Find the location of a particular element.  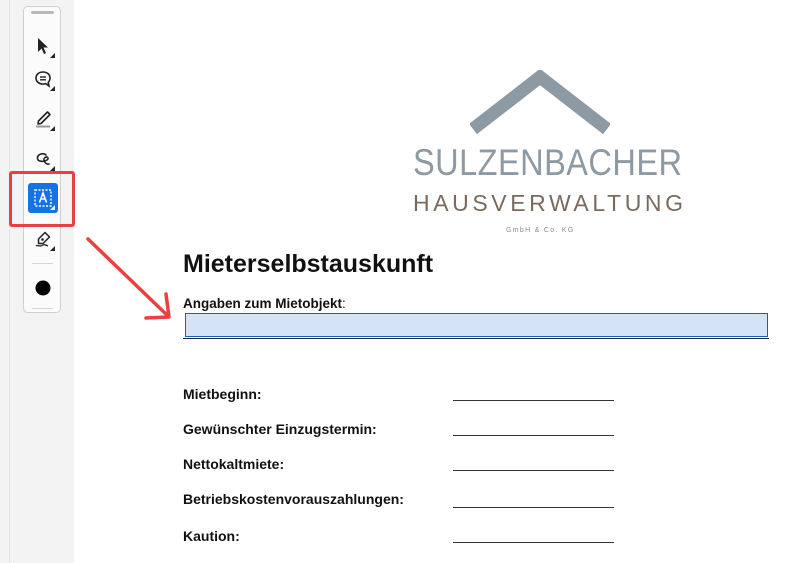

highlight-tool-button is located at coordinates (43, 119).